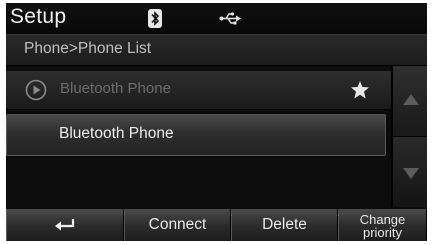 This screenshot has height=245, width=434. What do you see at coordinates (284, 225) in the screenshot?
I see `delete-button: Delete` at bounding box center [284, 225].